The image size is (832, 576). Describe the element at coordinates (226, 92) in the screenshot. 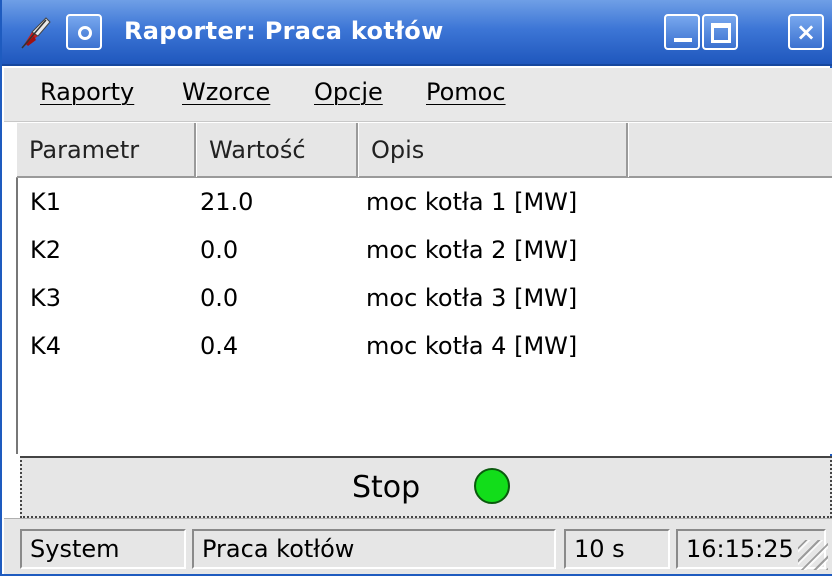

I see `menu-wzorce: Wzorce` at that location.